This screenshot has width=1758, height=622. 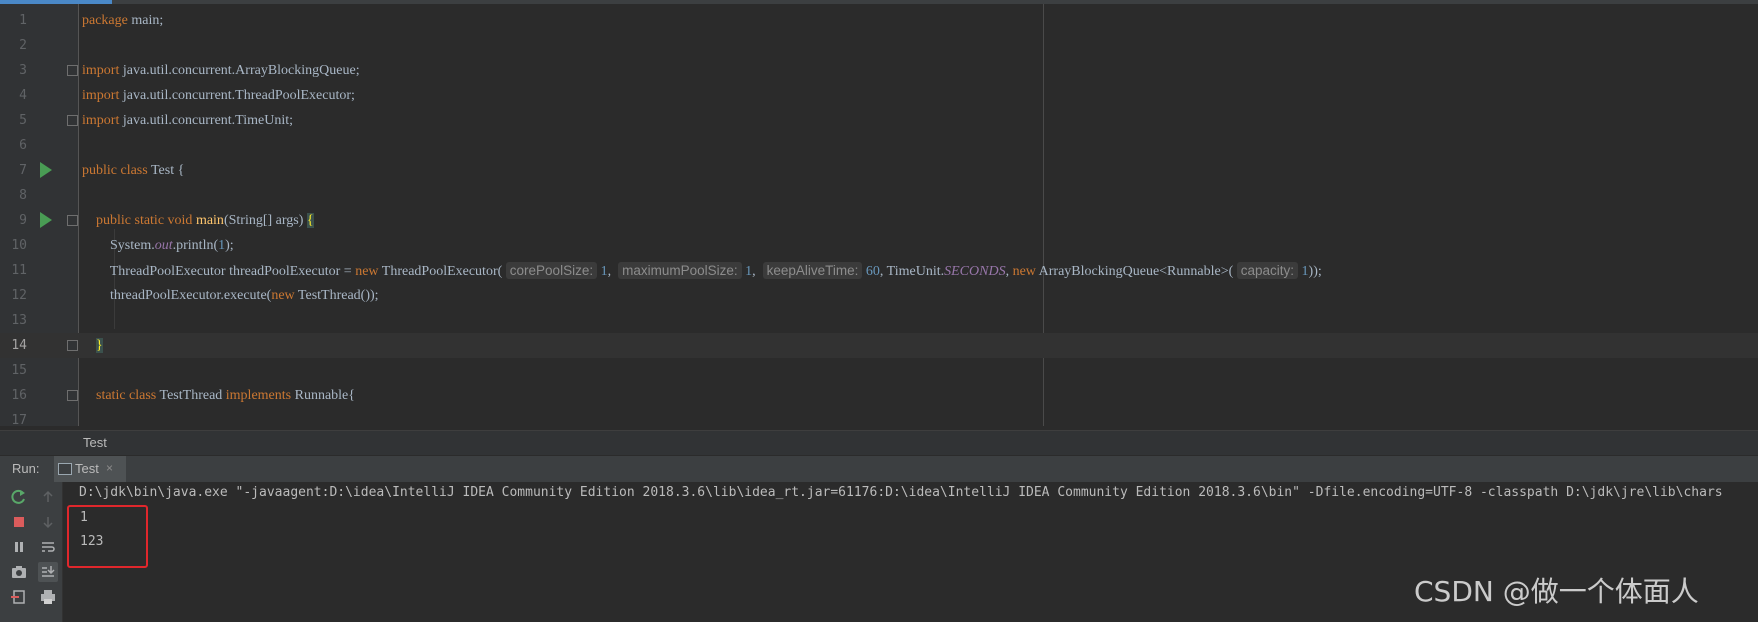 I want to click on code-line: 13, so click(x=879, y=320).